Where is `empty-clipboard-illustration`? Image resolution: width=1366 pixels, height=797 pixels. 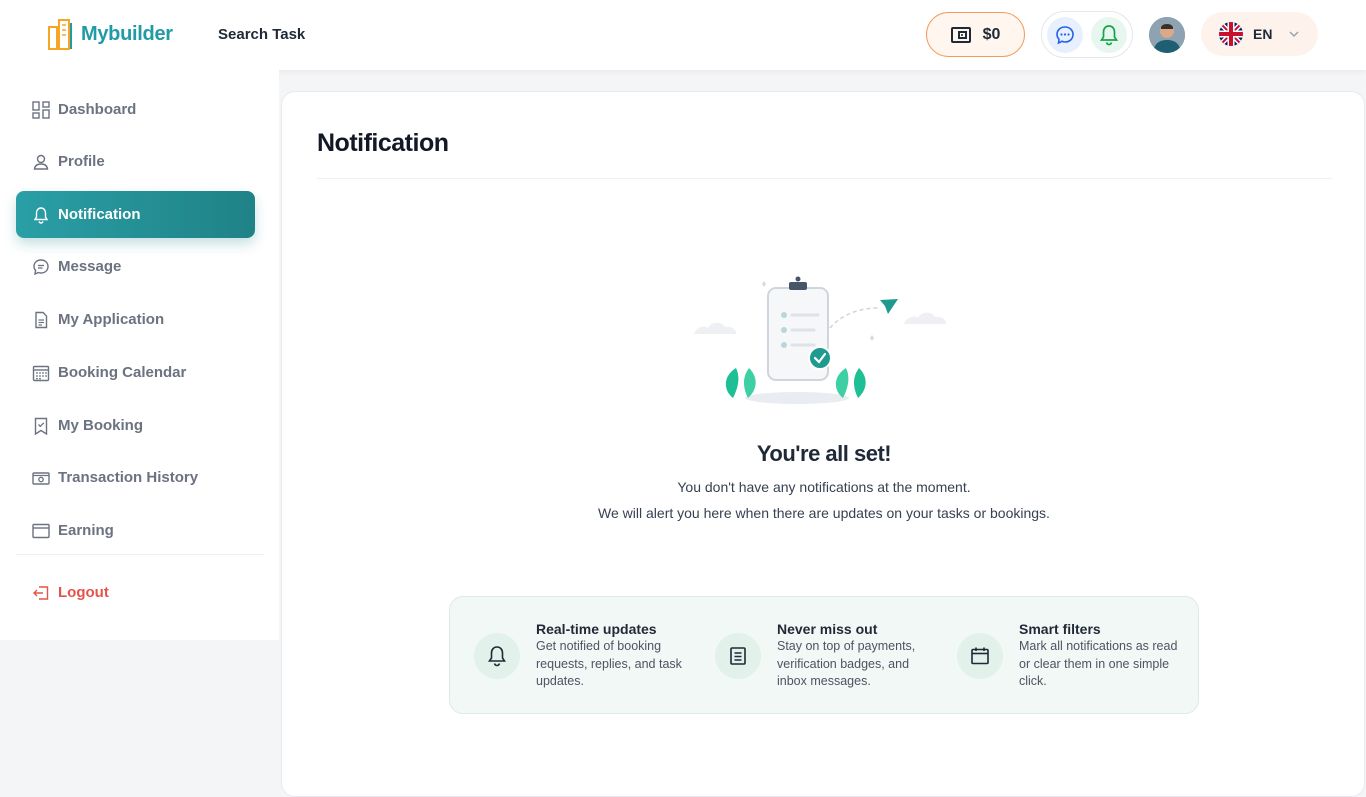 empty-clipboard-illustration is located at coordinates (820, 340).